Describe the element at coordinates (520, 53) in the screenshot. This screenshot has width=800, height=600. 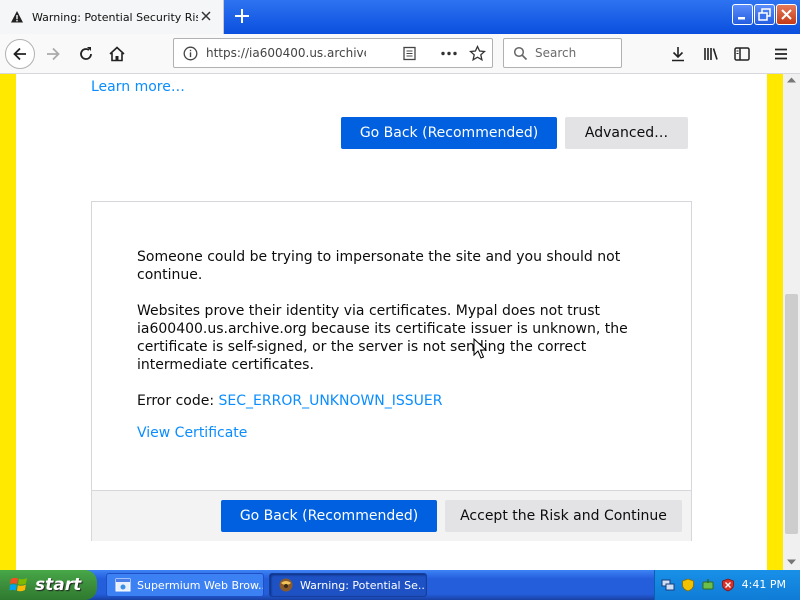
I see `search-icon` at that location.